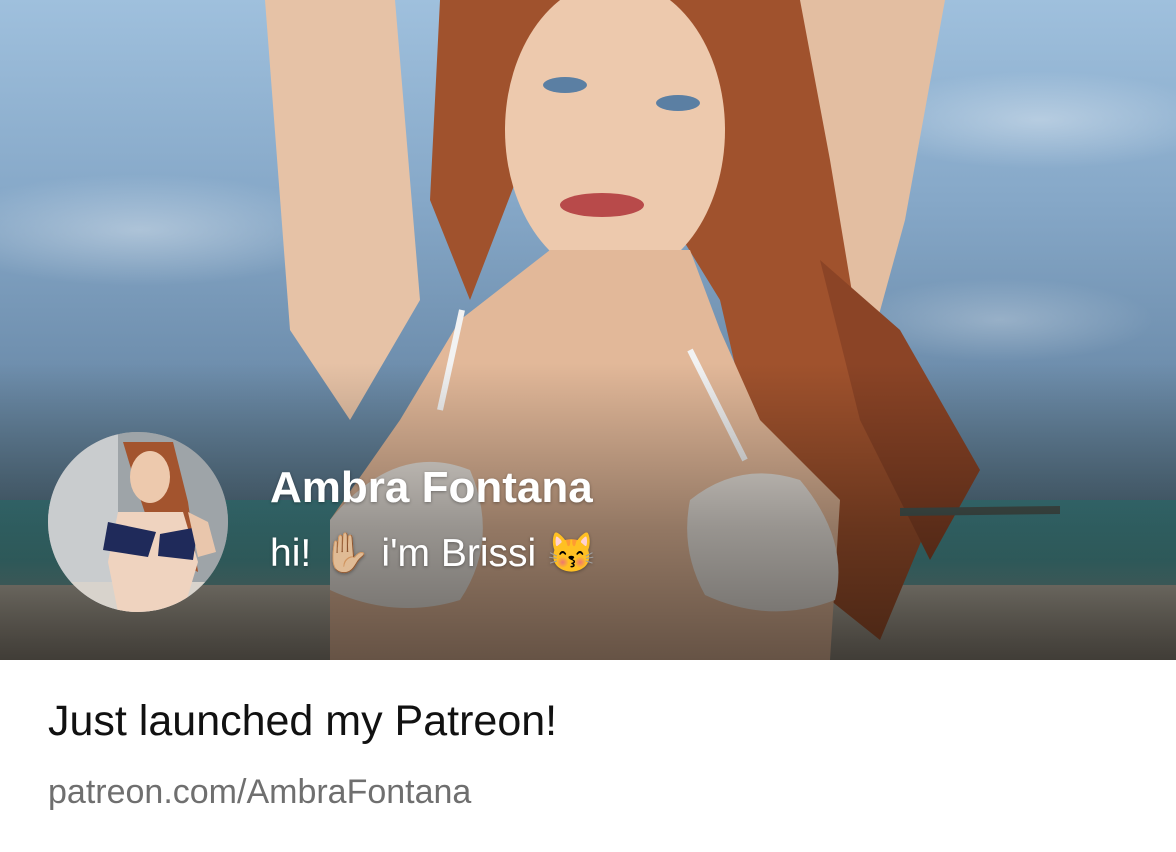 The height and width of the screenshot is (852, 1176). Describe the element at coordinates (431, 487) in the screenshot. I see `profile-name: Ambra Fontana` at that location.